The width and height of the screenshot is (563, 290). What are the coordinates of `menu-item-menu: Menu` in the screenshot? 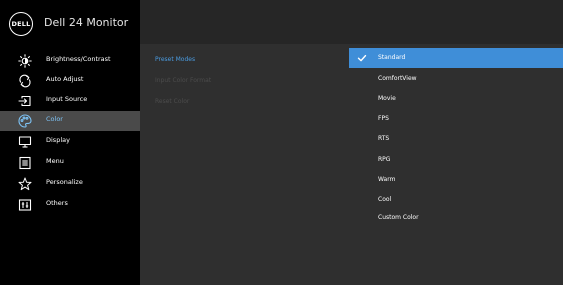 It's located at (70, 163).